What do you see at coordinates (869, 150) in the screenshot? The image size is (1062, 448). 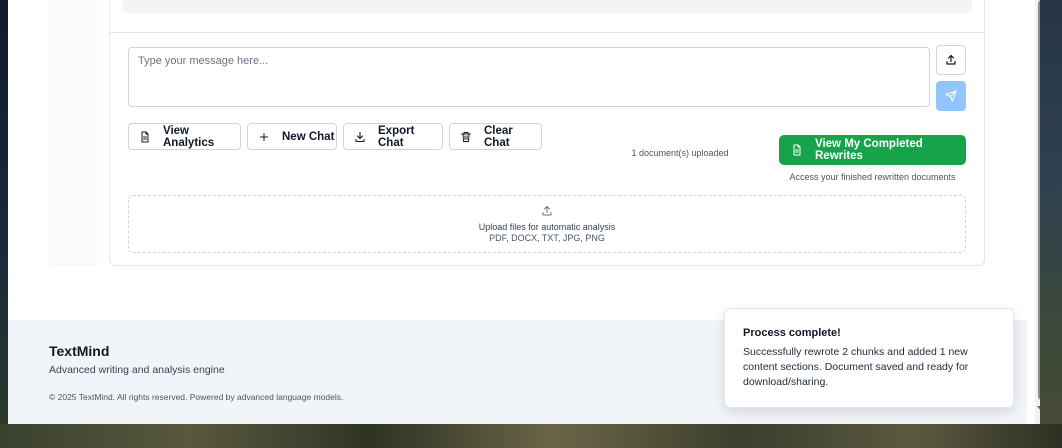 I see `view-completed-rewrites-label: View My Completed Rewrites` at bounding box center [869, 150].